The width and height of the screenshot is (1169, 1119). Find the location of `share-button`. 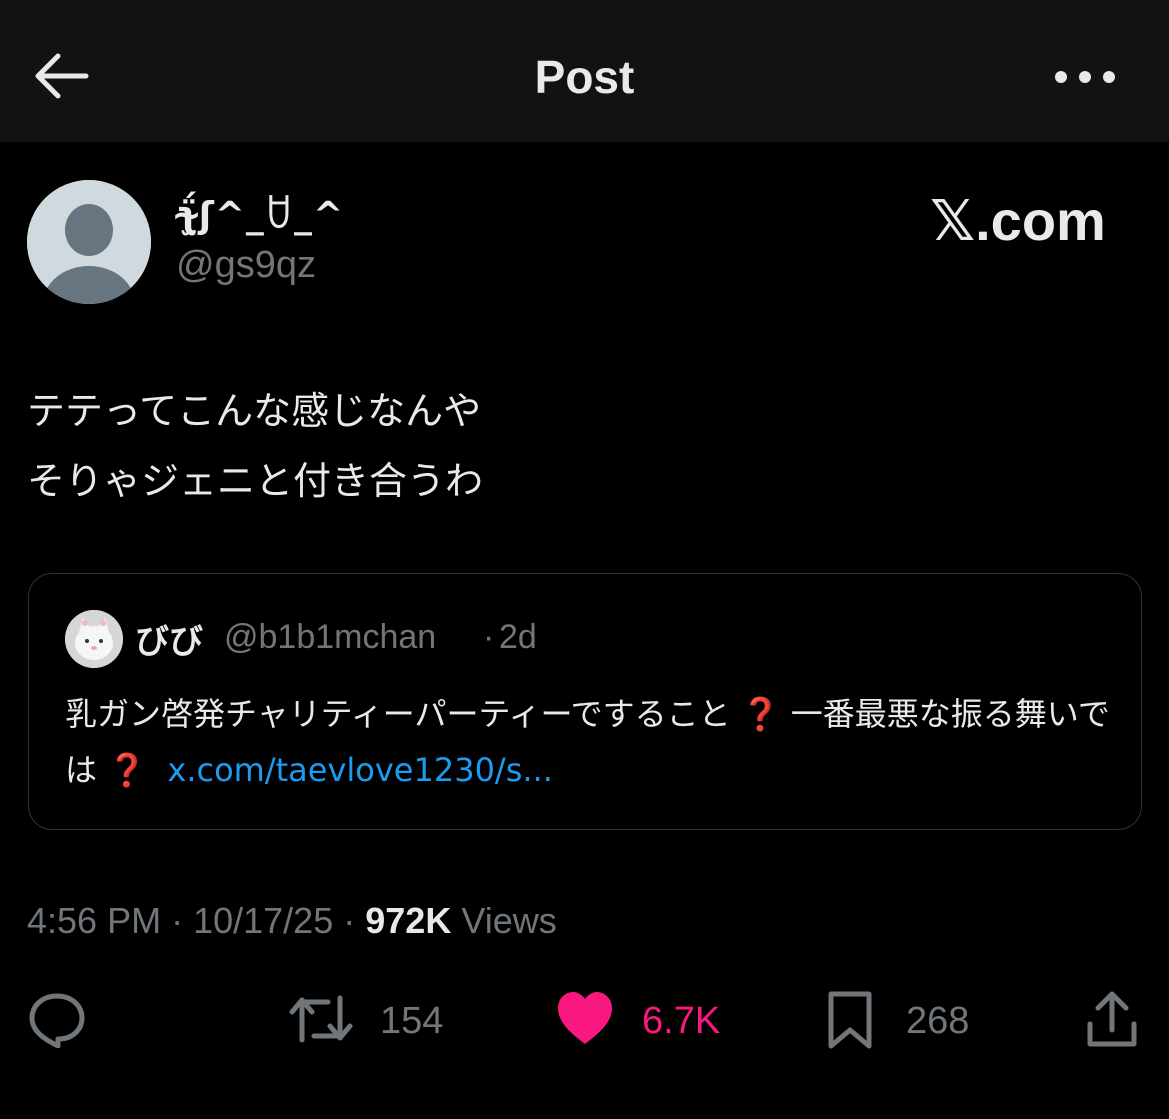

share-button is located at coordinates (1113, 1022).